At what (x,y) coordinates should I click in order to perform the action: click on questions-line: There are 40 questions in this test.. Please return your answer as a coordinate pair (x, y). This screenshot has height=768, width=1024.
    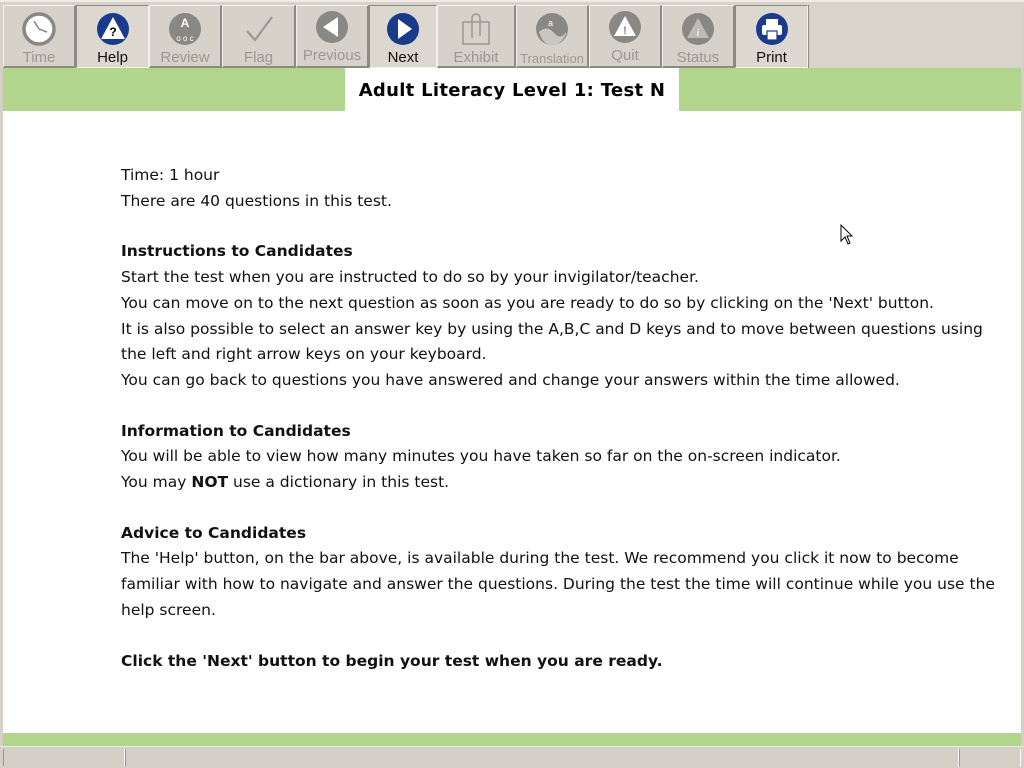
    Looking at the image, I should click on (256, 200).